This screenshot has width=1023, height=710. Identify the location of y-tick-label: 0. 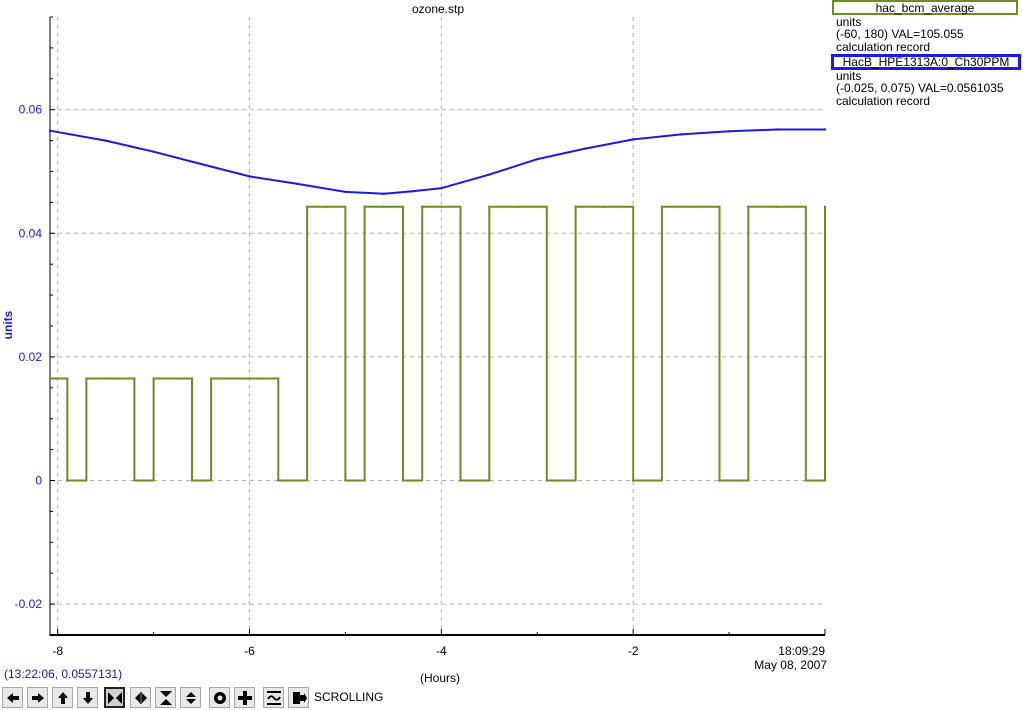
(38, 481).